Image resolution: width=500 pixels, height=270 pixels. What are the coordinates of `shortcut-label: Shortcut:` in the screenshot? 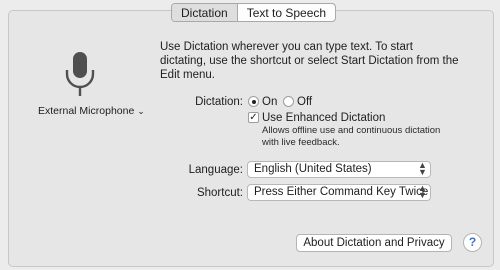 It's located at (219, 193).